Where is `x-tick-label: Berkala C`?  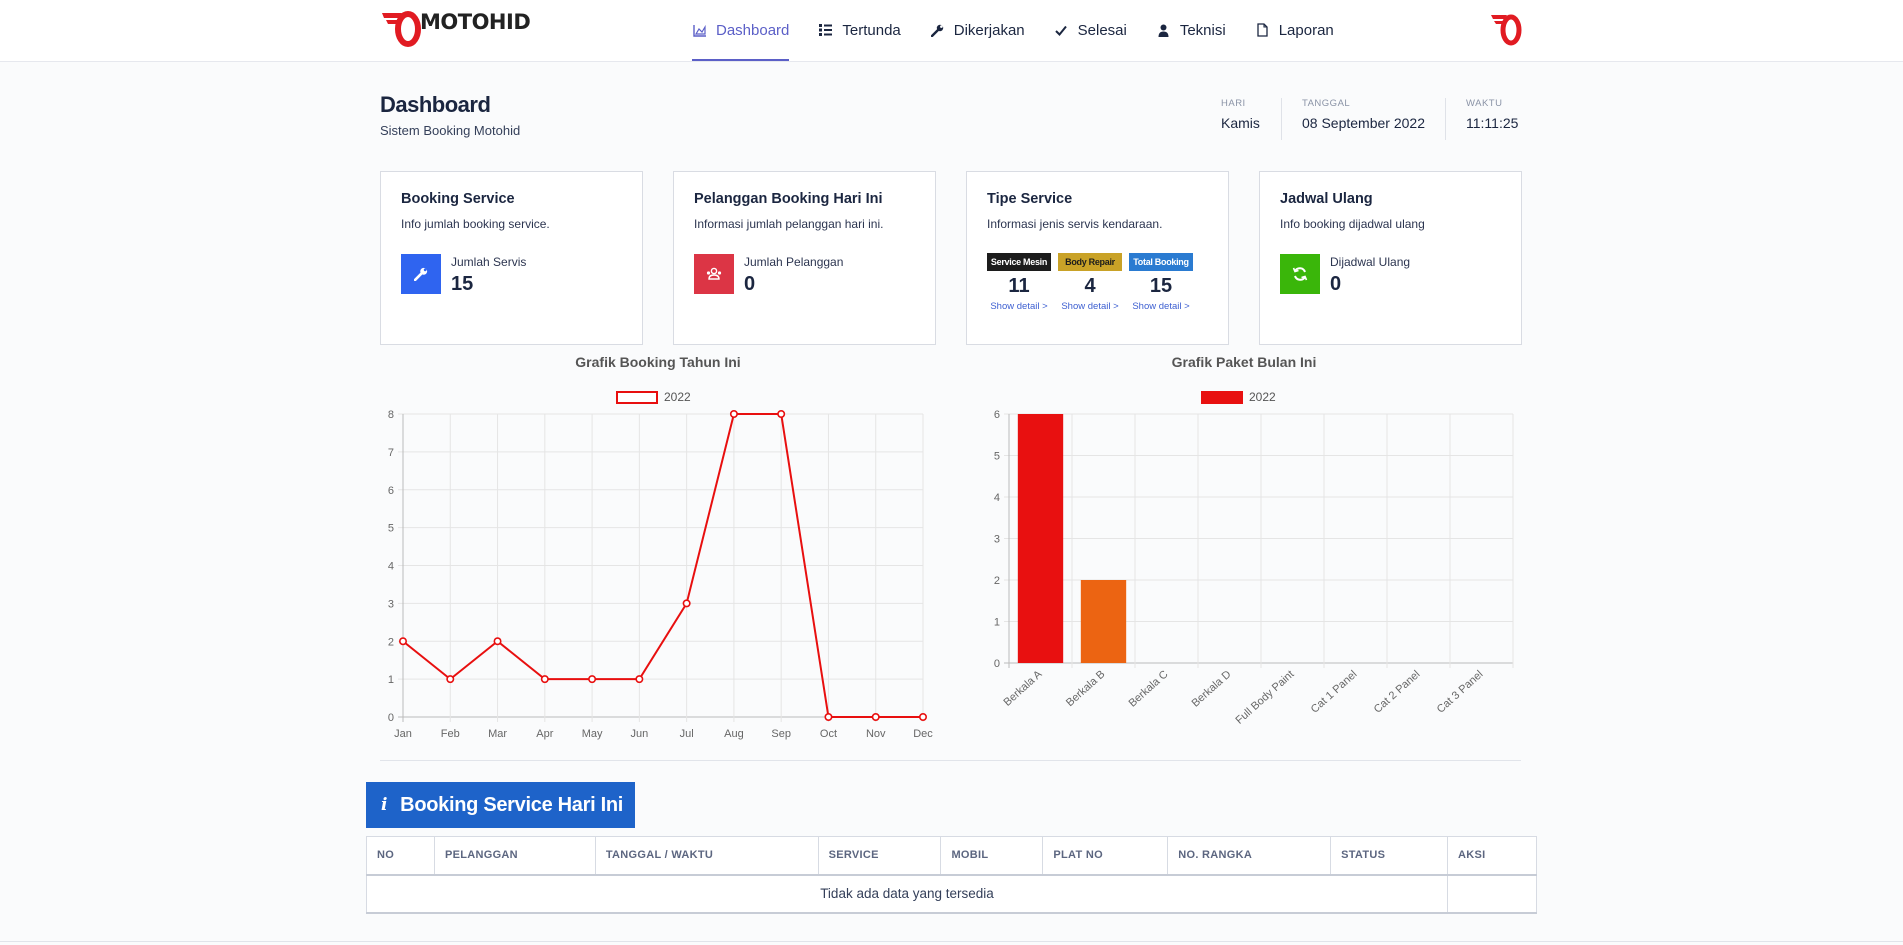 x-tick-label: Berkala C is located at coordinates (1149, 688).